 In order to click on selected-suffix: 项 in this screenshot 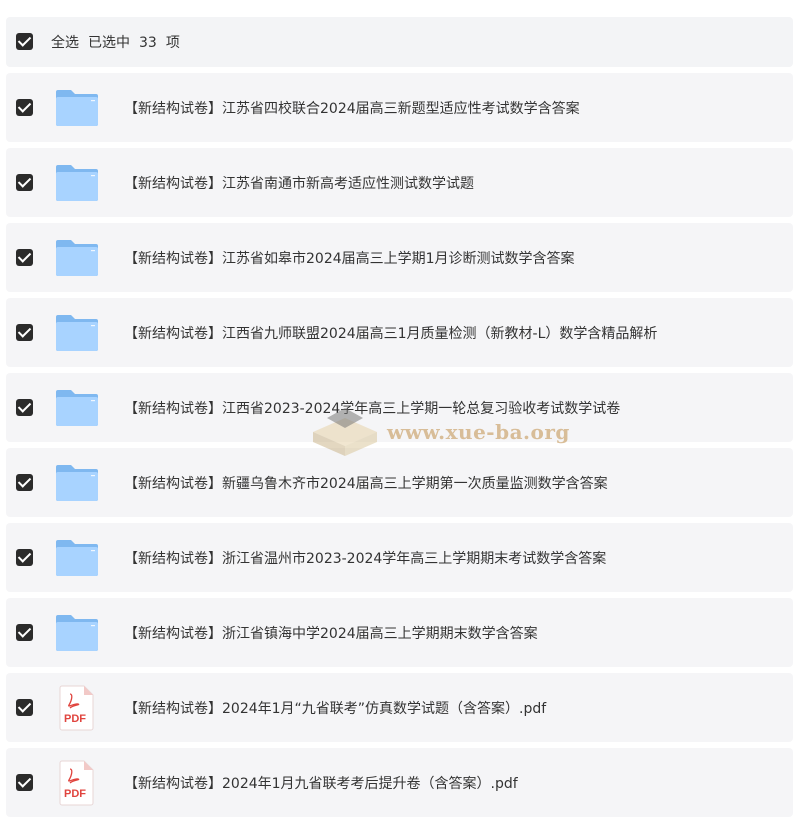, I will do `click(172, 43)`.